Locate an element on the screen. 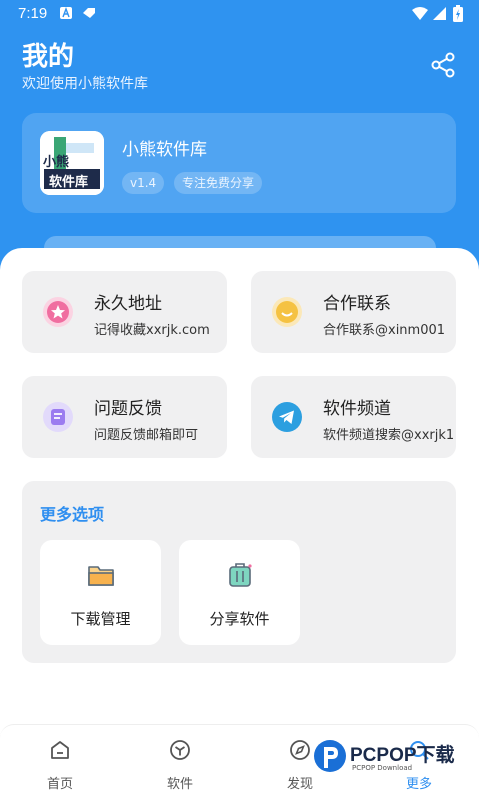  app-logo: 小熊 软件库 is located at coordinates (72, 163).